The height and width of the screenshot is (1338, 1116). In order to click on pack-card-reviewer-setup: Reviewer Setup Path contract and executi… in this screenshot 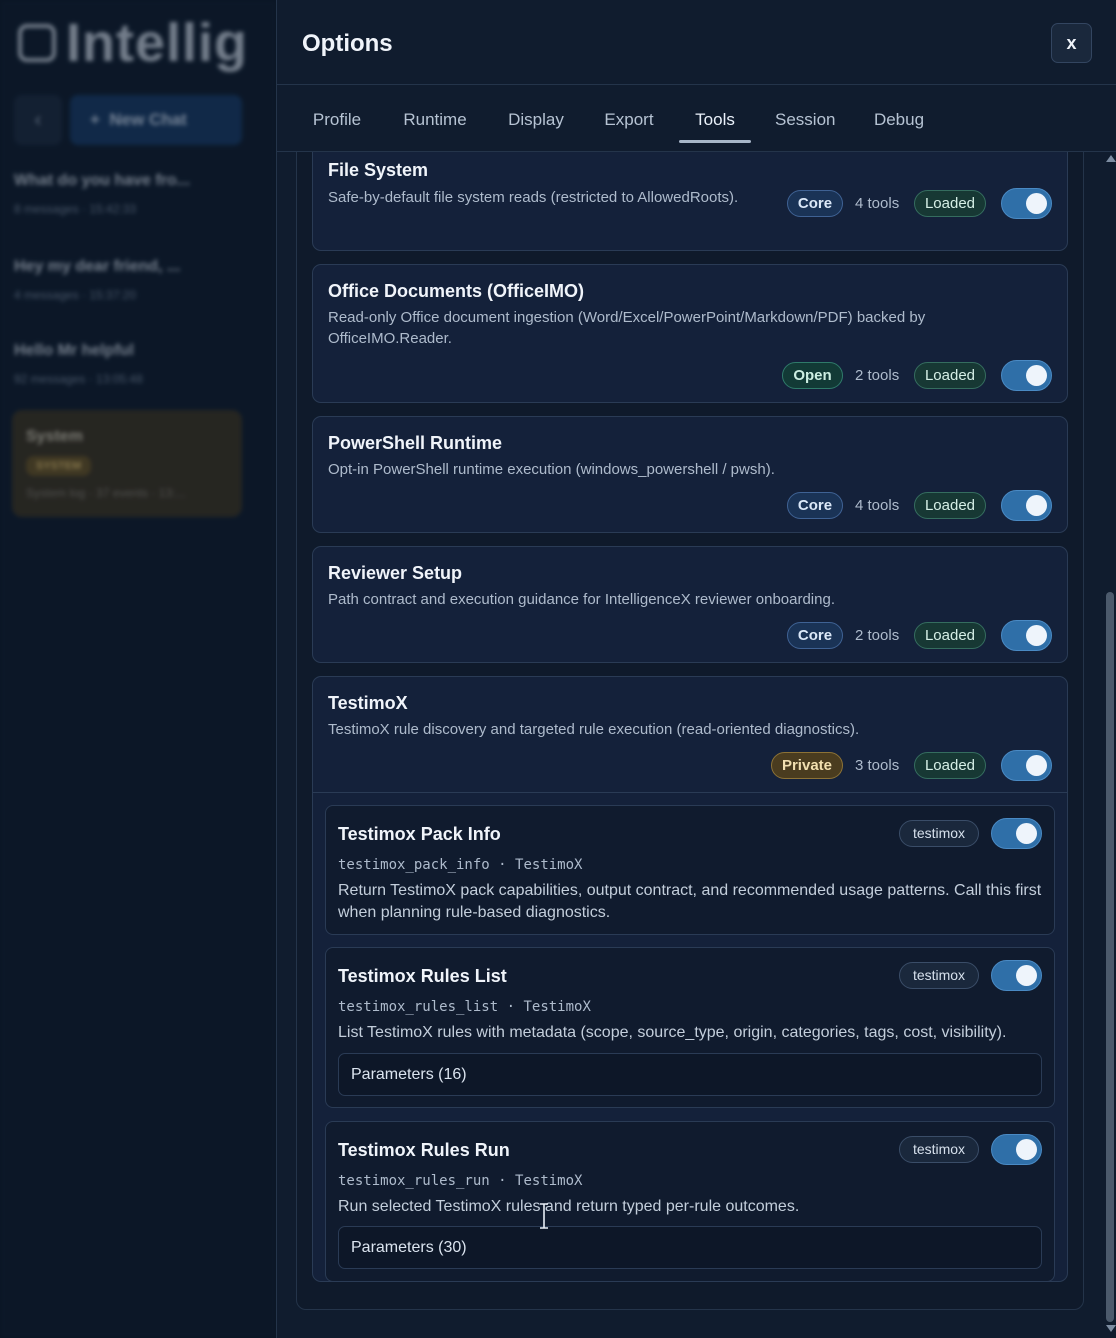, I will do `click(690, 604)`.